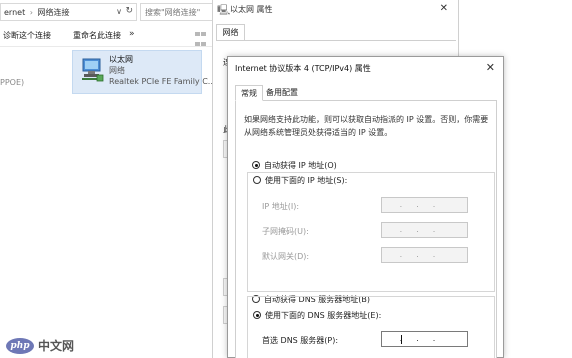 The height and width of the screenshot is (358, 572). I want to click on dialog-titlebar: Internet 协议版本 4 (TCP/IPv4) 属性 ✕, so click(365, 68).